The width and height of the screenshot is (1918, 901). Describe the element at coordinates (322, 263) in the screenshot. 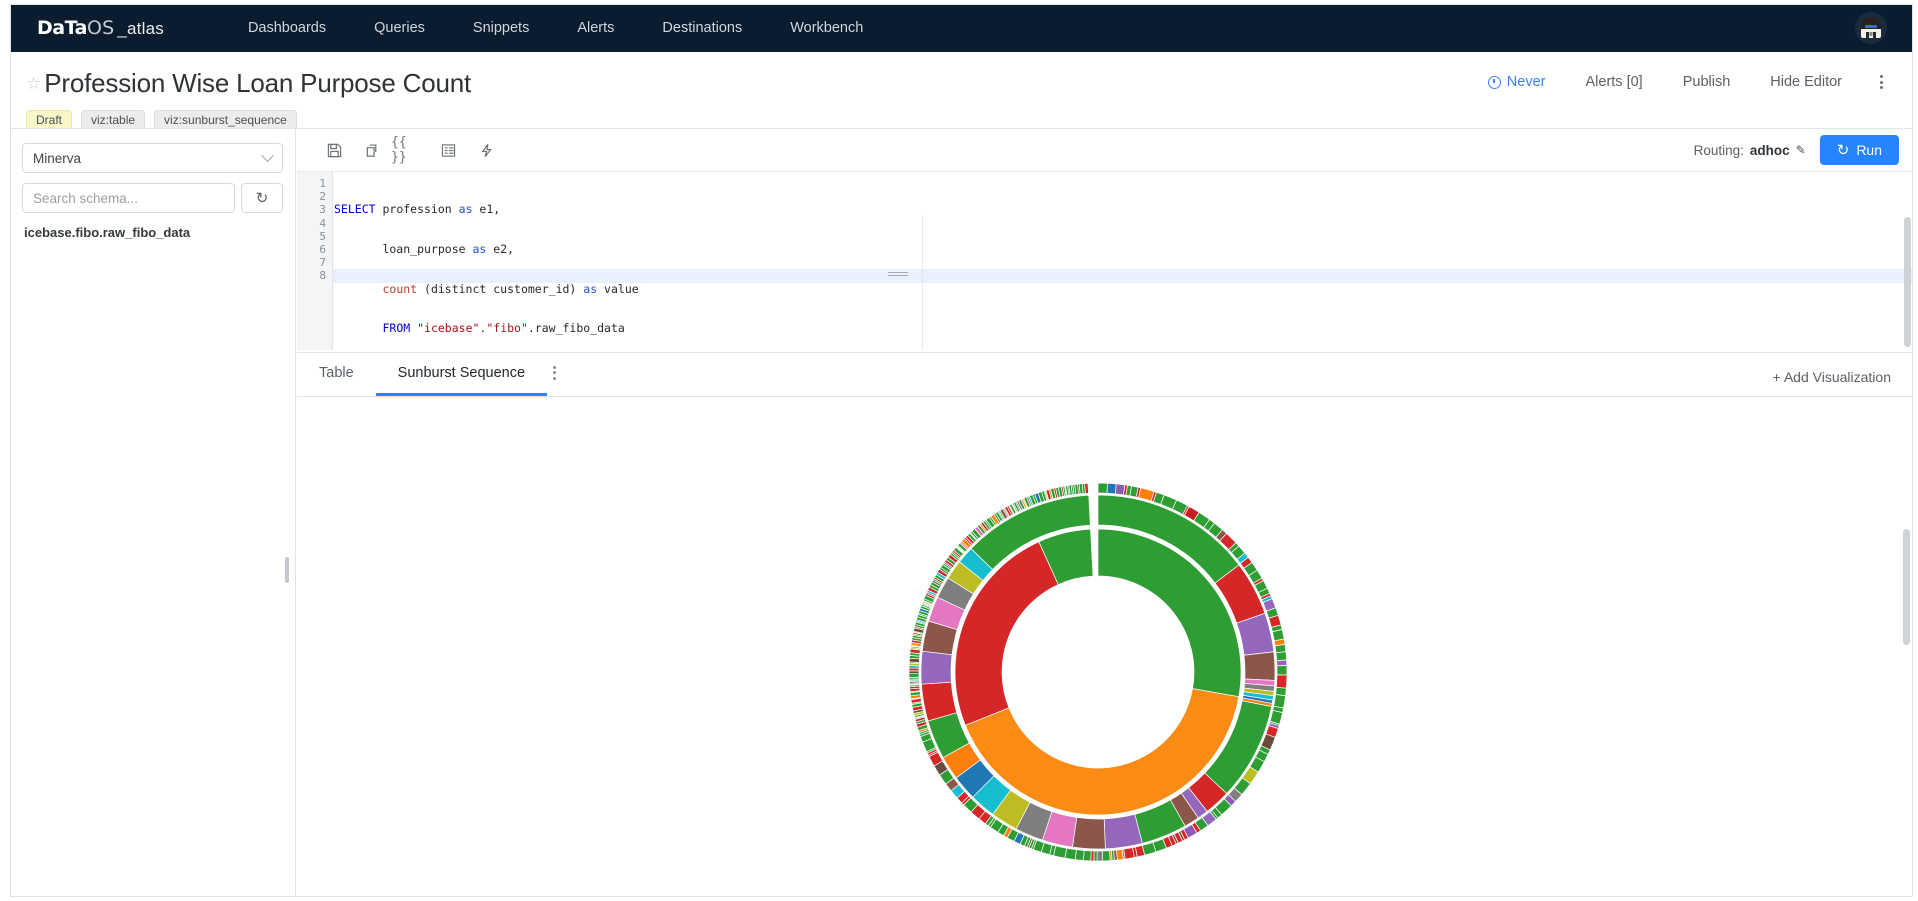

I see `line-number: 7` at that location.